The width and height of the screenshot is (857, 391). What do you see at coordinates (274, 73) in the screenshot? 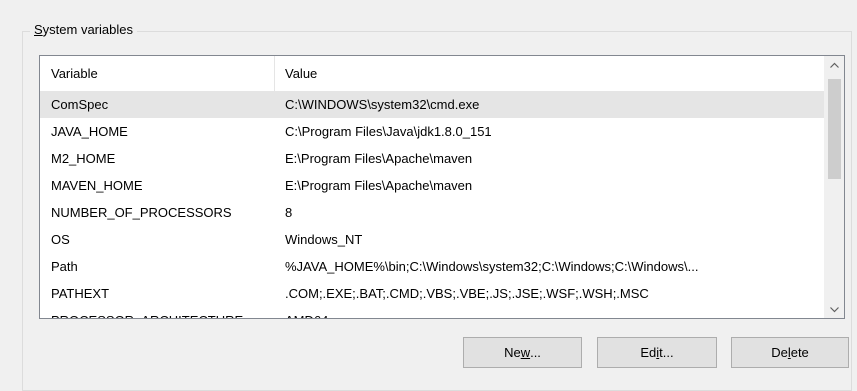
I see `column-divider` at bounding box center [274, 73].